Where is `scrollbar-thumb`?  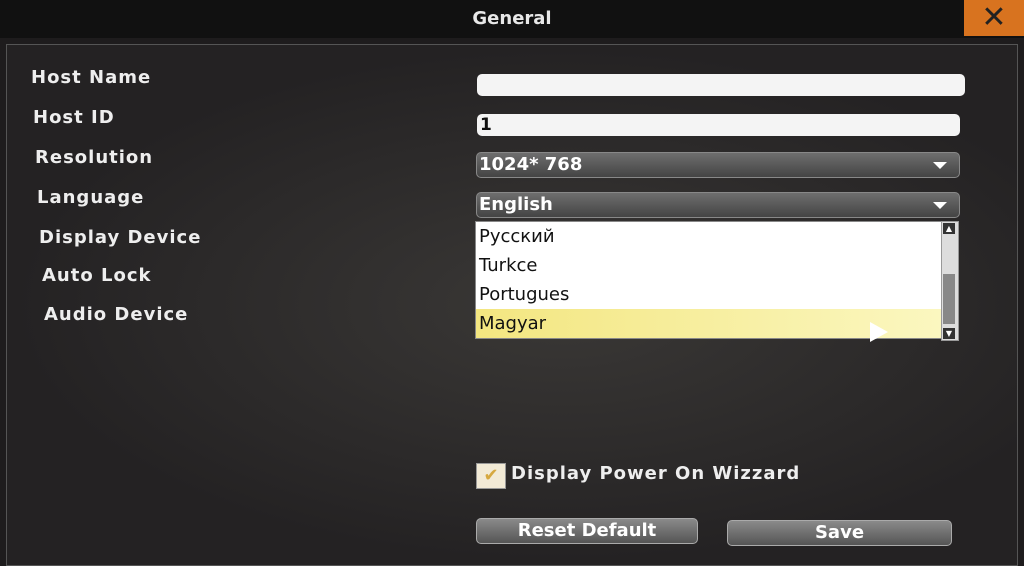
scrollbar-thumb is located at coordinates (949, 299).